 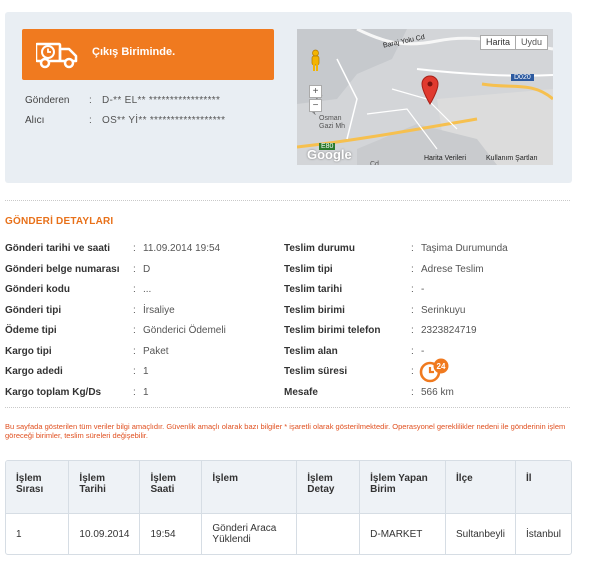 What do you see at coordinates (38, 533) in the screenshot?
I see `table-cell: 1` at bounding box center [38, 533].